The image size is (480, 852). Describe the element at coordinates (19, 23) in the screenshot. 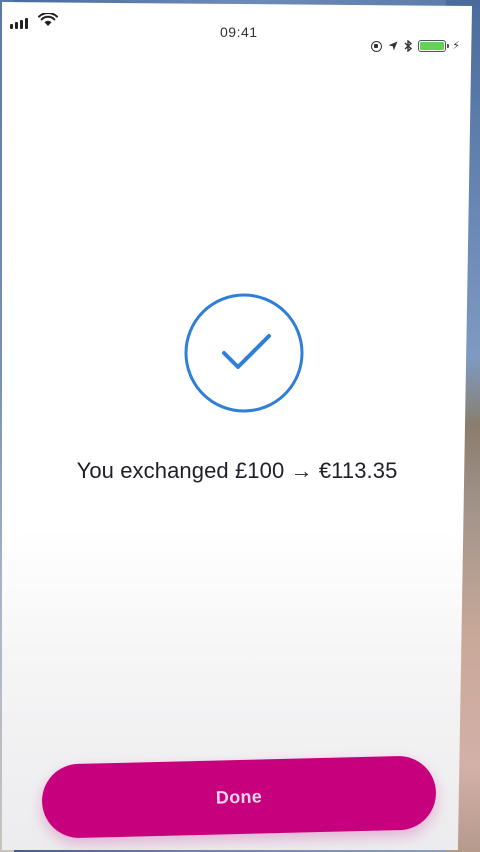

I see `cellular-signal-icon` at that location.